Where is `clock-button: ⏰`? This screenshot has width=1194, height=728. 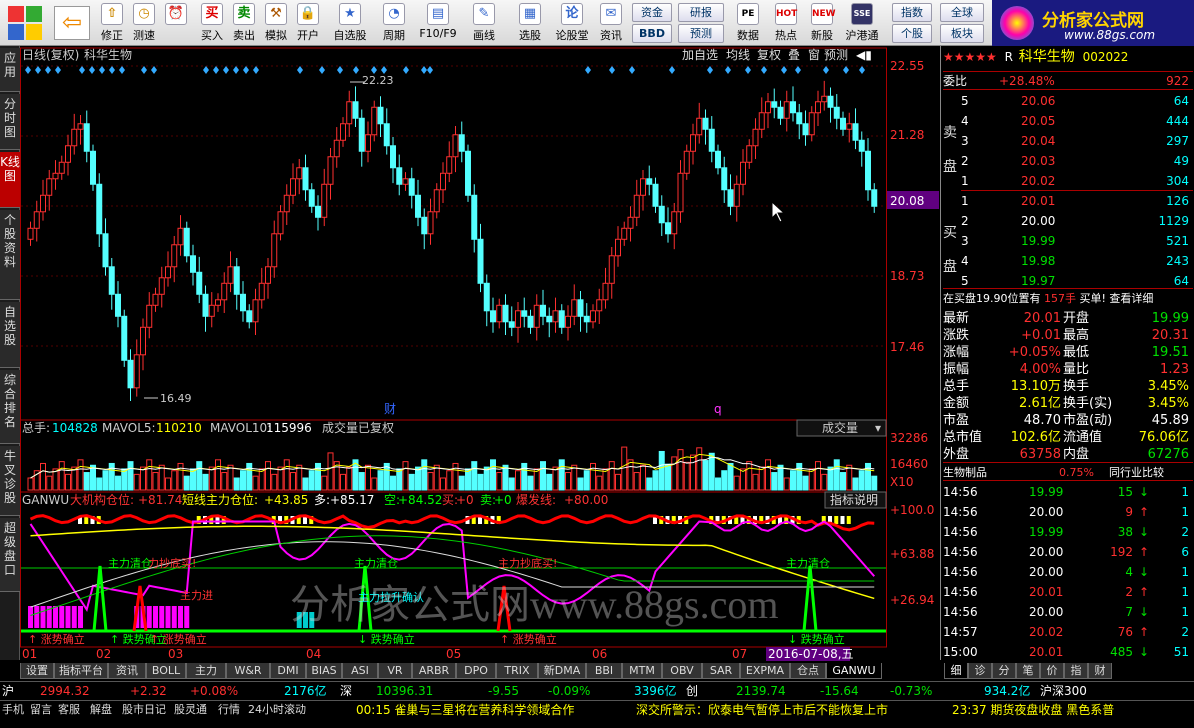
clock-button: ⏰ is located at coordinates (176, 23).